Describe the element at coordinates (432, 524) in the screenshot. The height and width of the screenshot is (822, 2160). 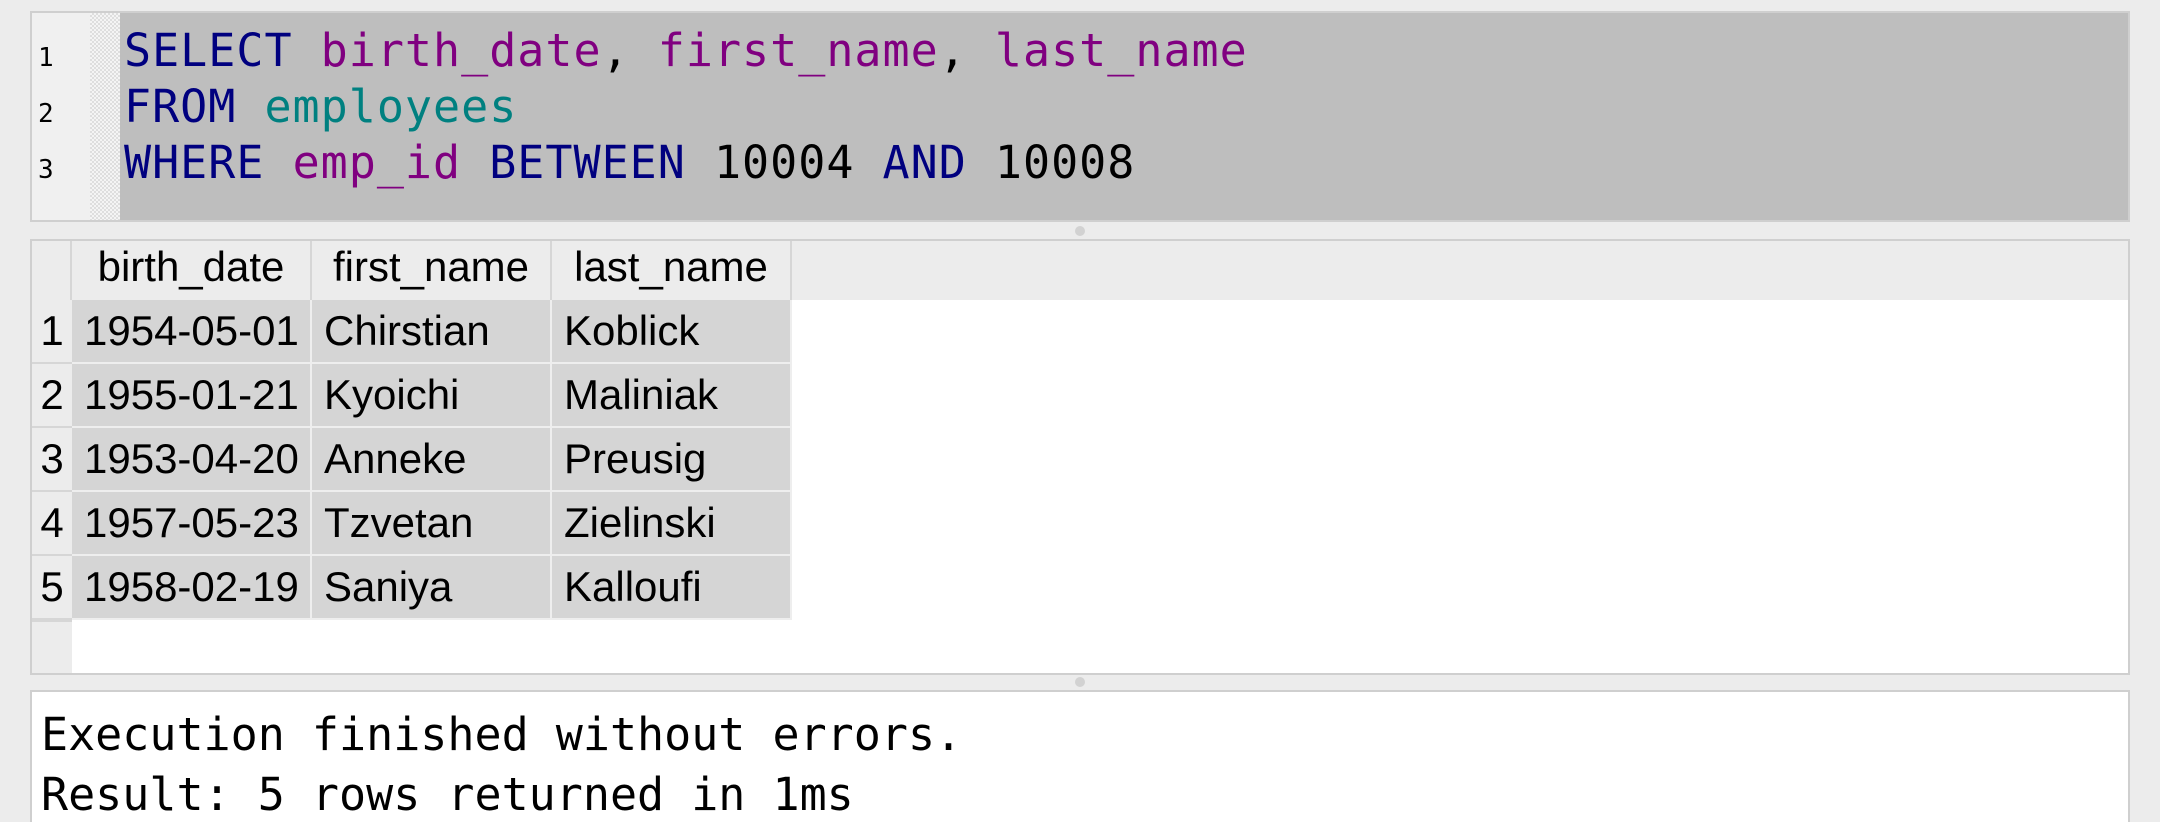
I see `cell-first-name: Tzvetan` at that location.